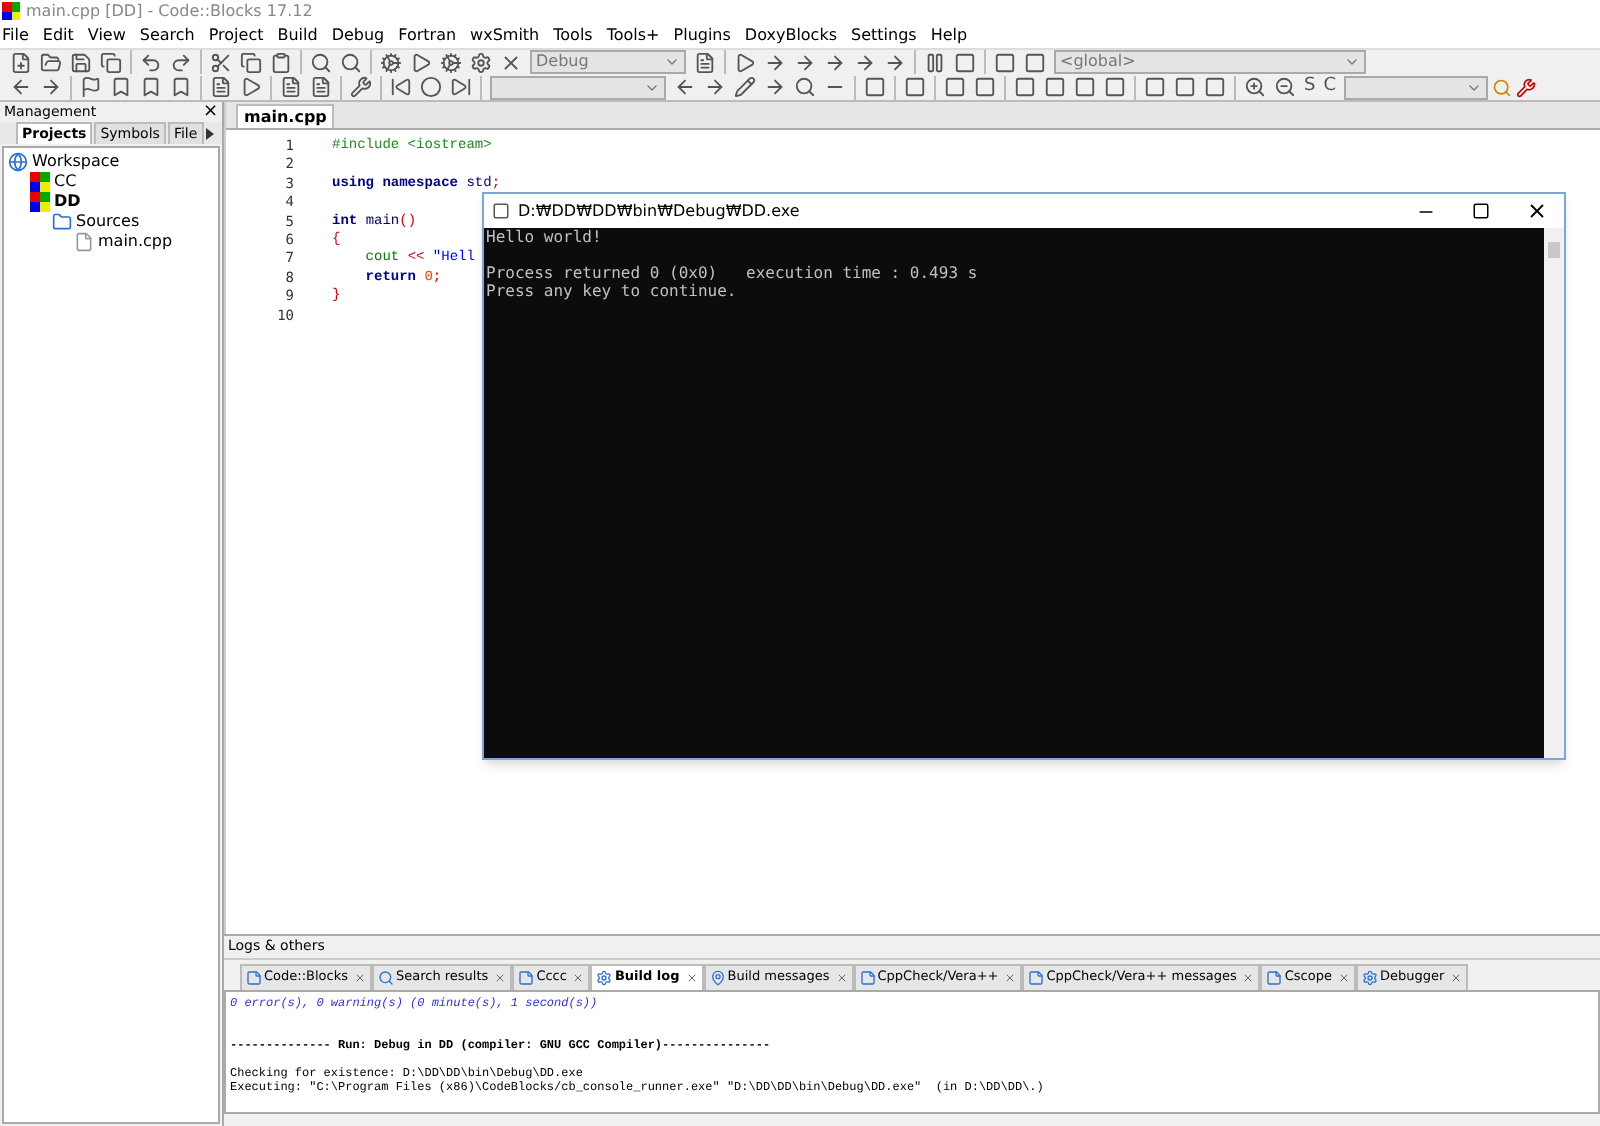  Describe the element at coordinates (40, 182) in the screenshot. I see `project-icon` at that location.